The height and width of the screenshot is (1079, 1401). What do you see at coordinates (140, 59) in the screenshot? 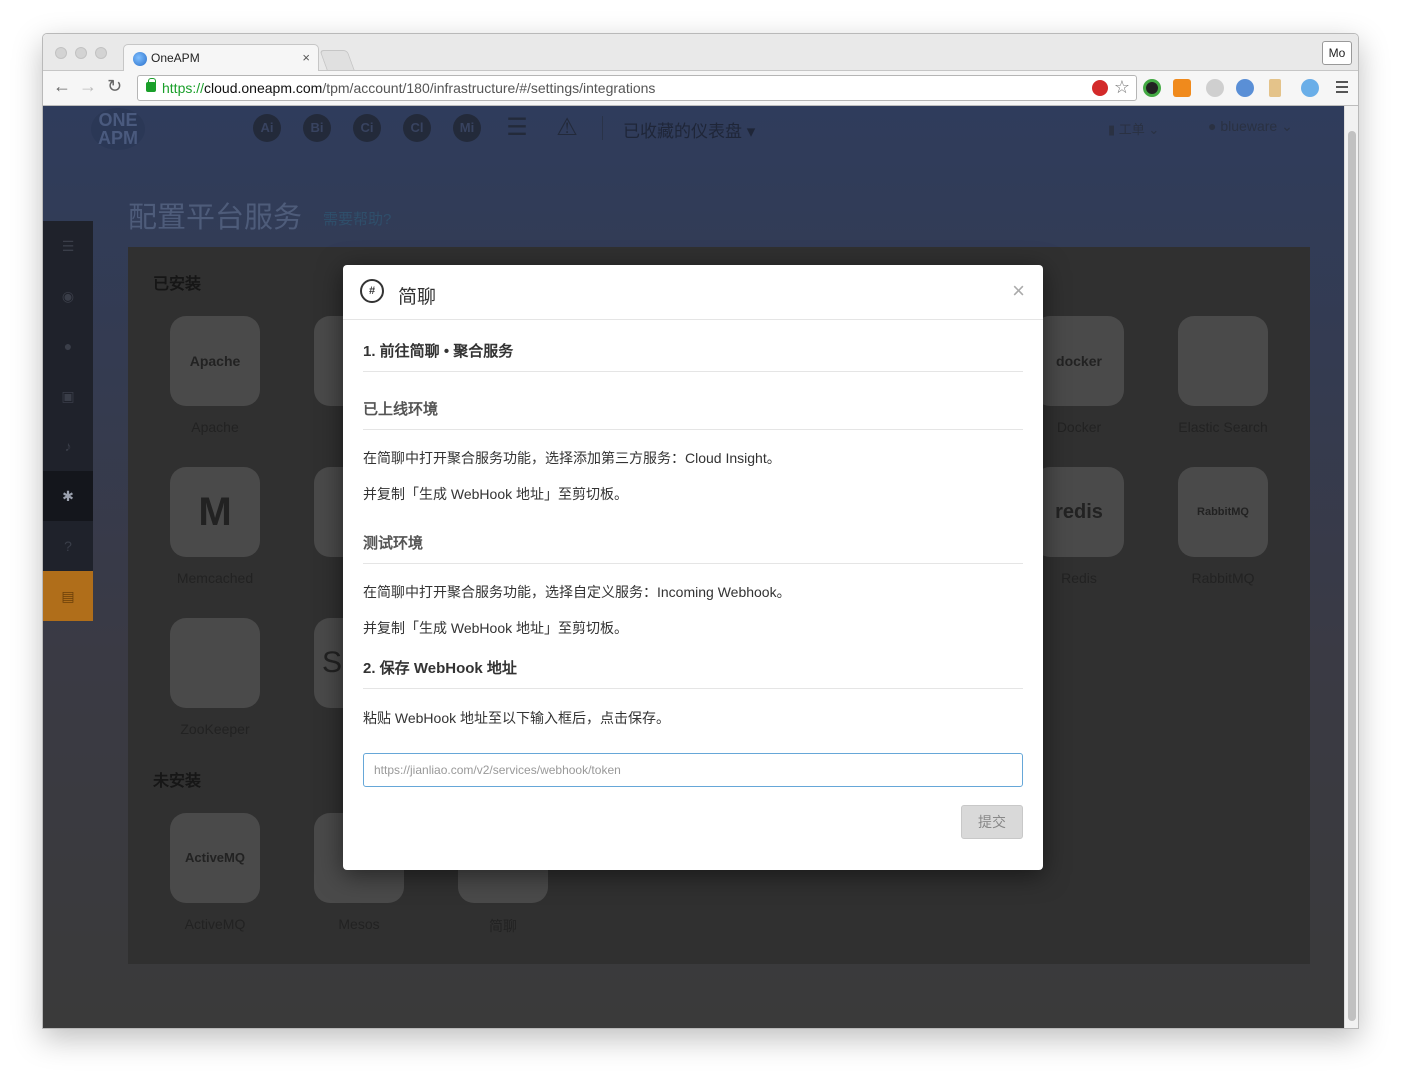
I see `oneapm-favicon-icon` at bounding box center [140, 59].